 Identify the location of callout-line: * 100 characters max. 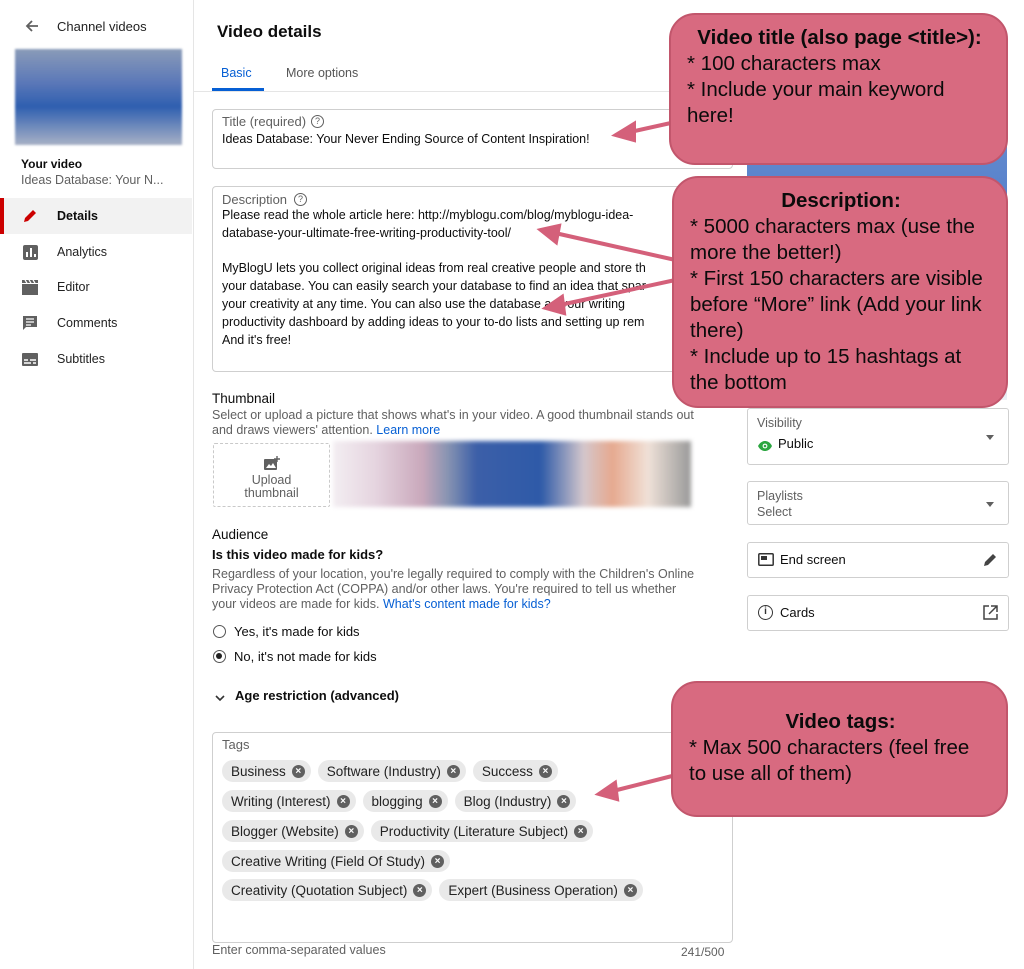
(784, 63).